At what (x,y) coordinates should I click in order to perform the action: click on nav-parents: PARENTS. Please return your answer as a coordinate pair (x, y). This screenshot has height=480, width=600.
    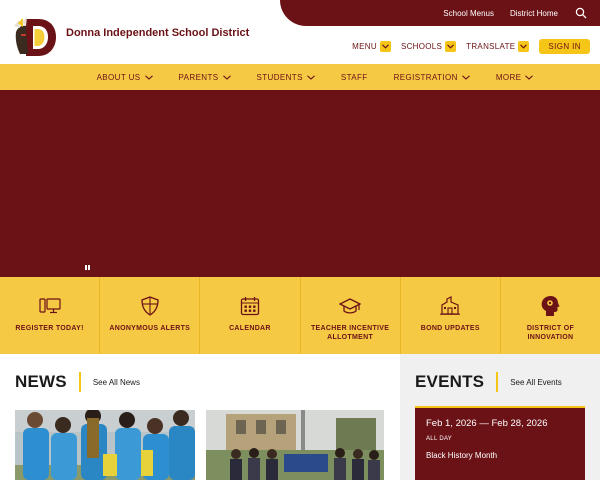
    Looking at the image, I should click on (205, 77).